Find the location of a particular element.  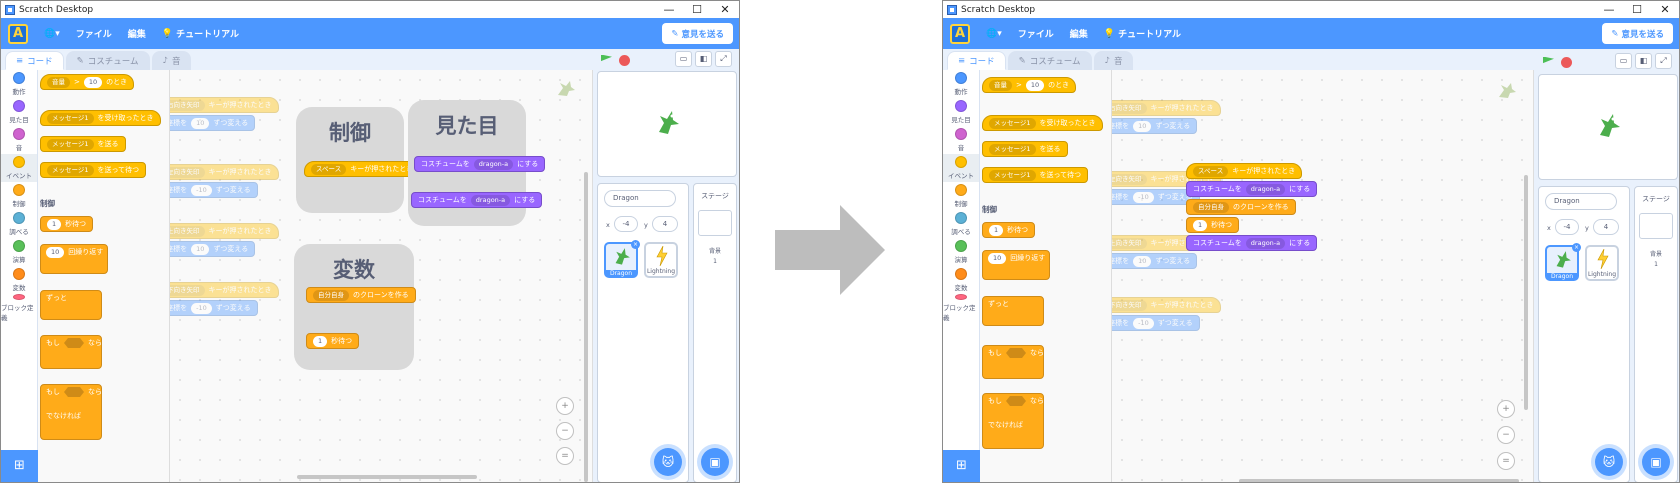

fullscreen-button: ⤢ is located at coordinates (1663, 61).